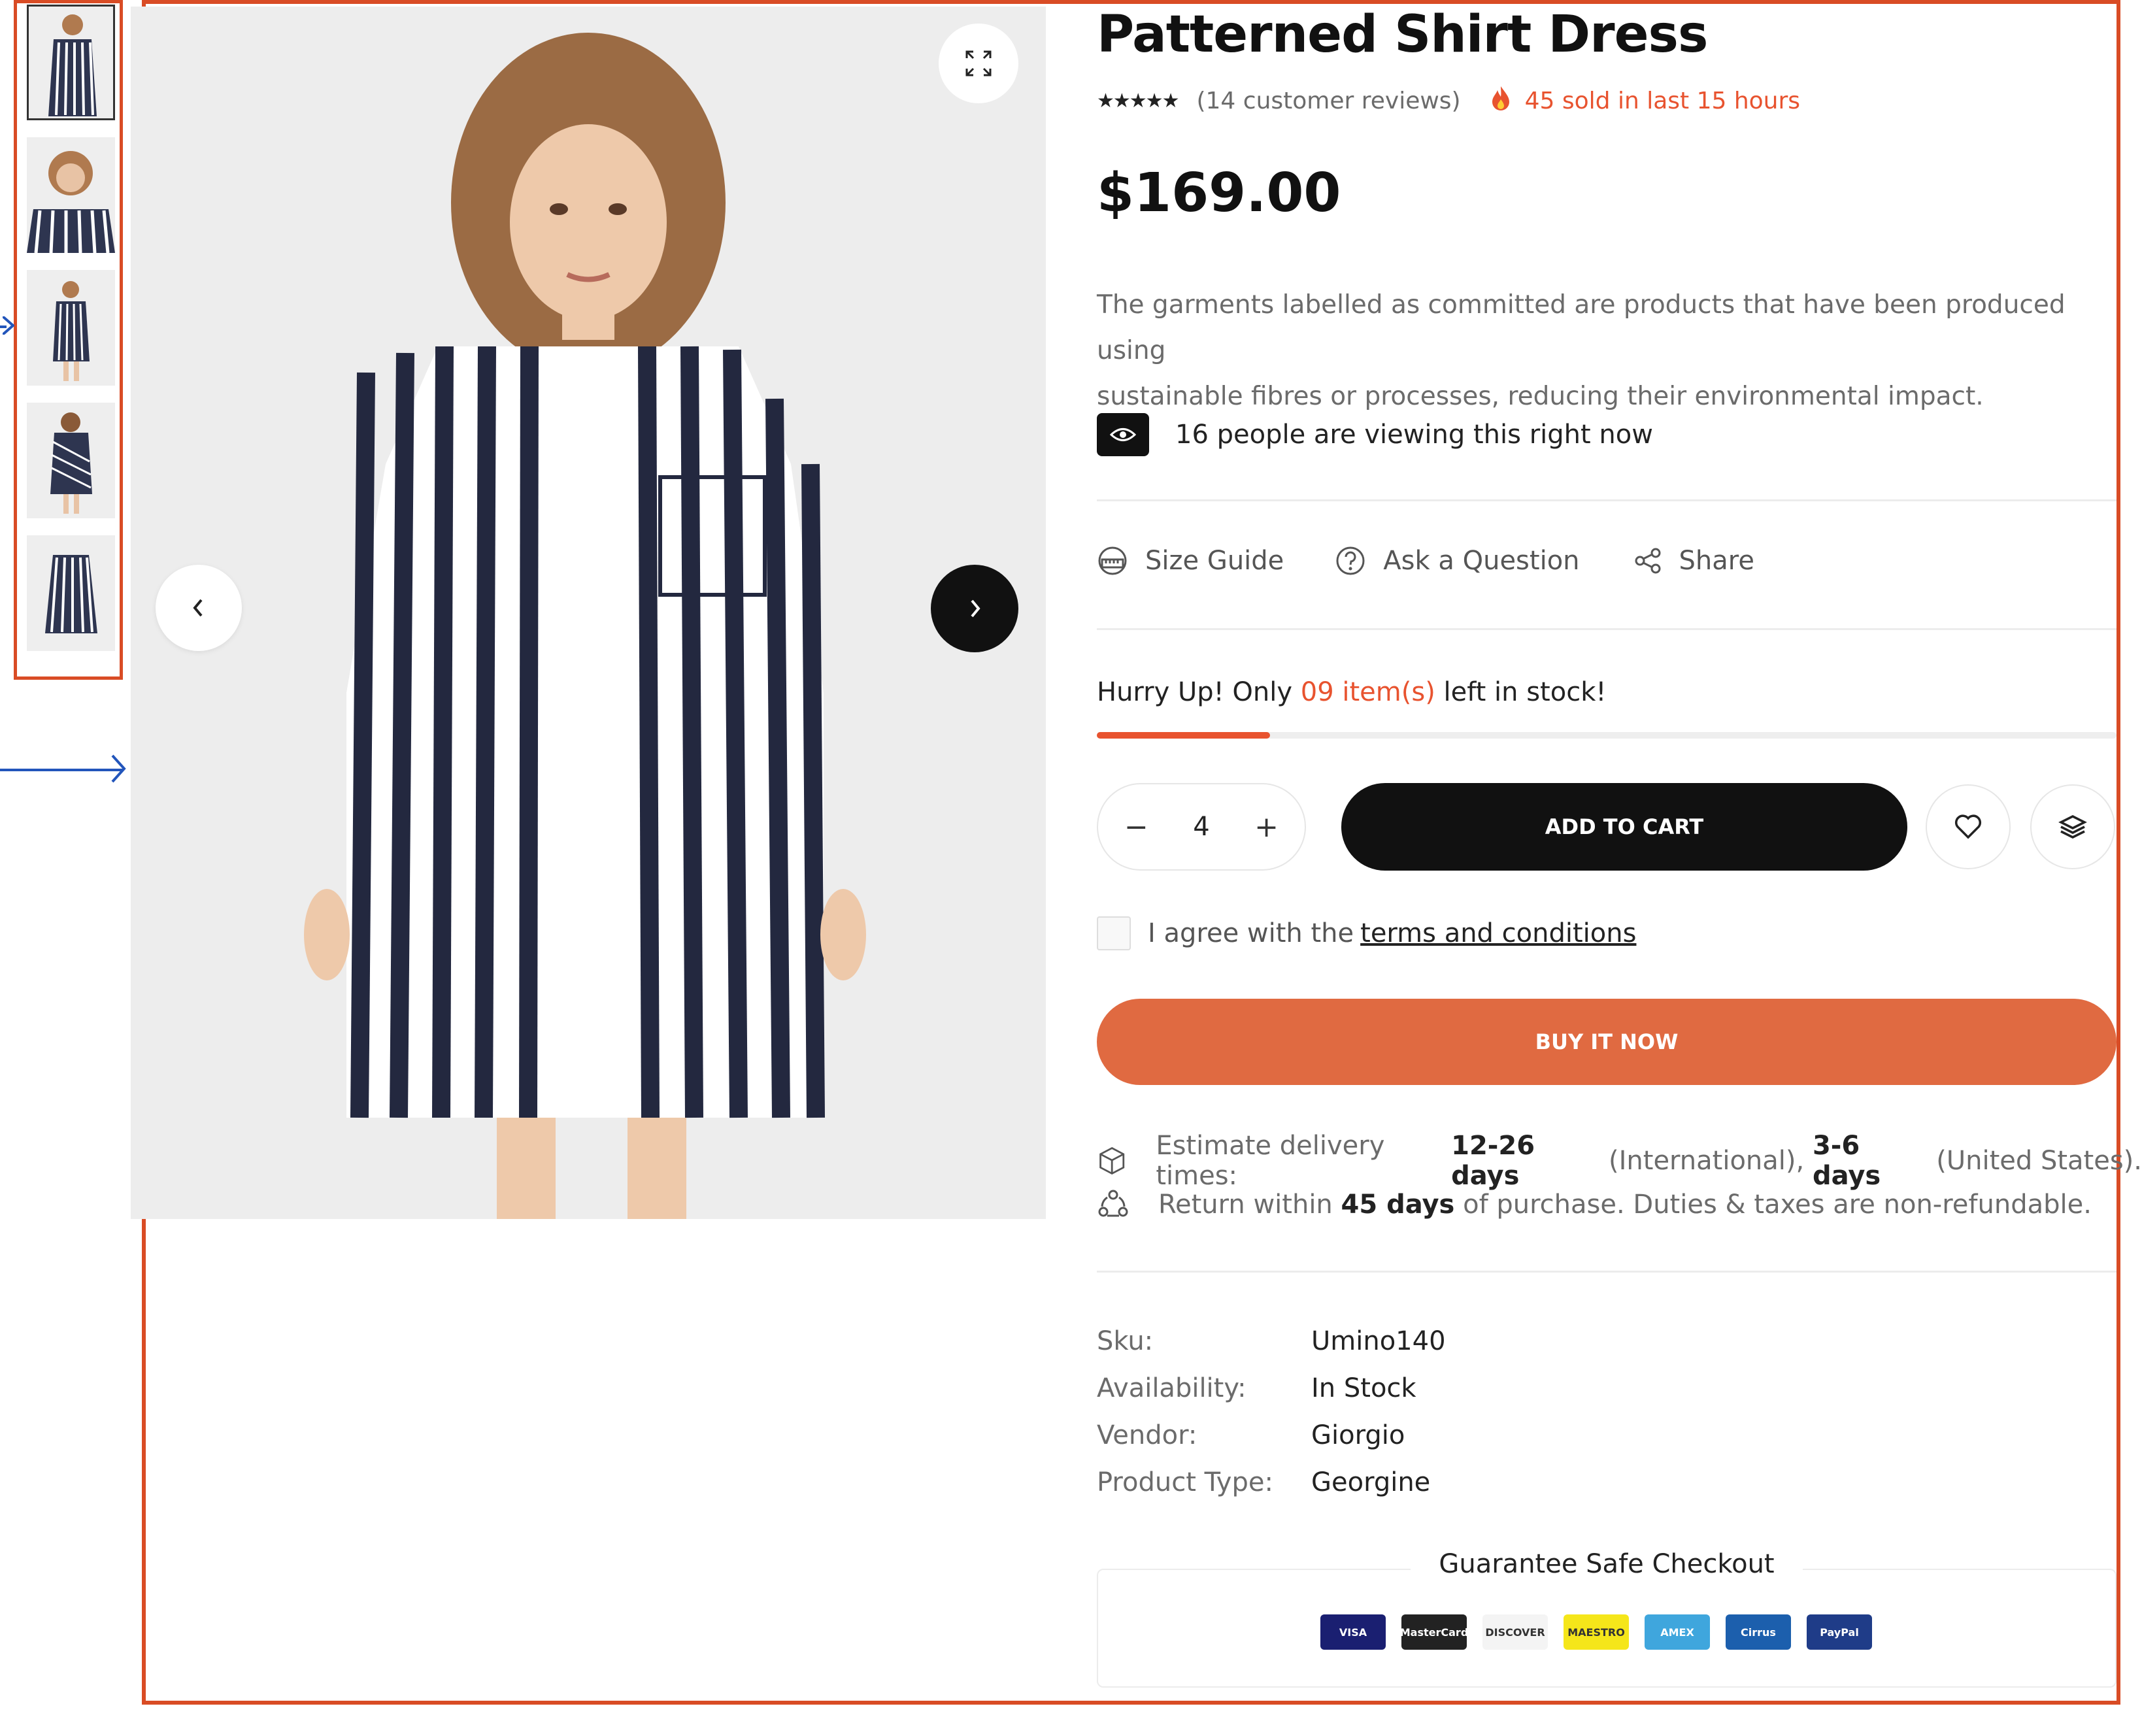 This screenshot has height=1736, width=2142. What do you see at coordinates (1185, 1482) in the screenshot?
I see `meta-label: Product Type:` at bounding box center [1185, 1482].